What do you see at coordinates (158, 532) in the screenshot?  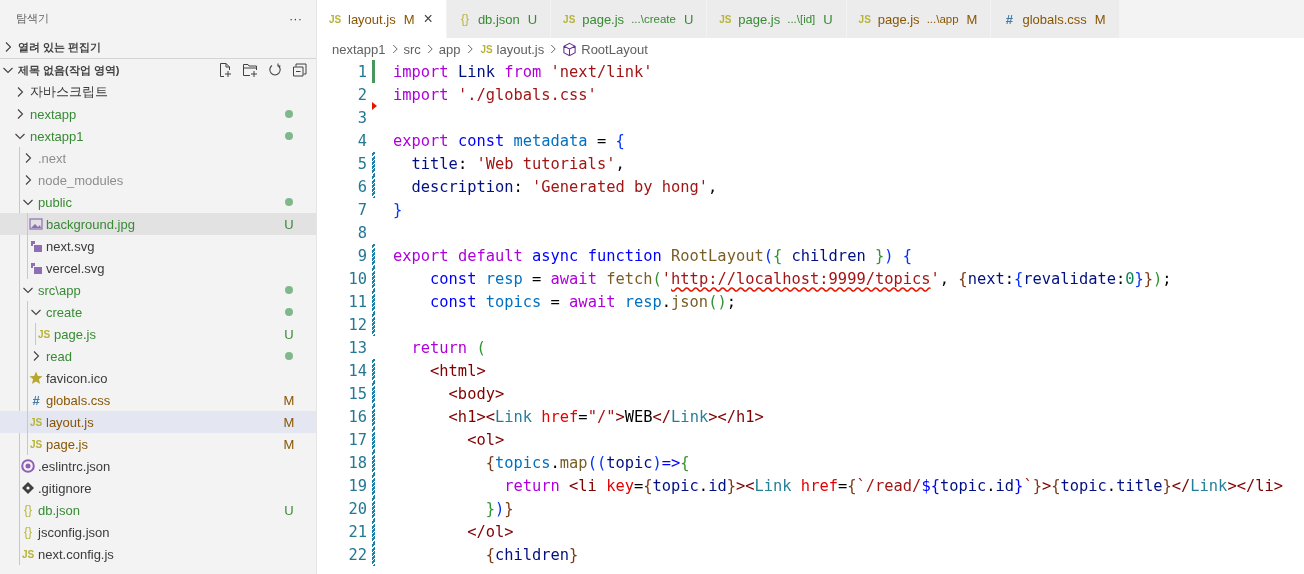 I see `file-row: {} jsconfig.json` at bounding box center [158, 532].